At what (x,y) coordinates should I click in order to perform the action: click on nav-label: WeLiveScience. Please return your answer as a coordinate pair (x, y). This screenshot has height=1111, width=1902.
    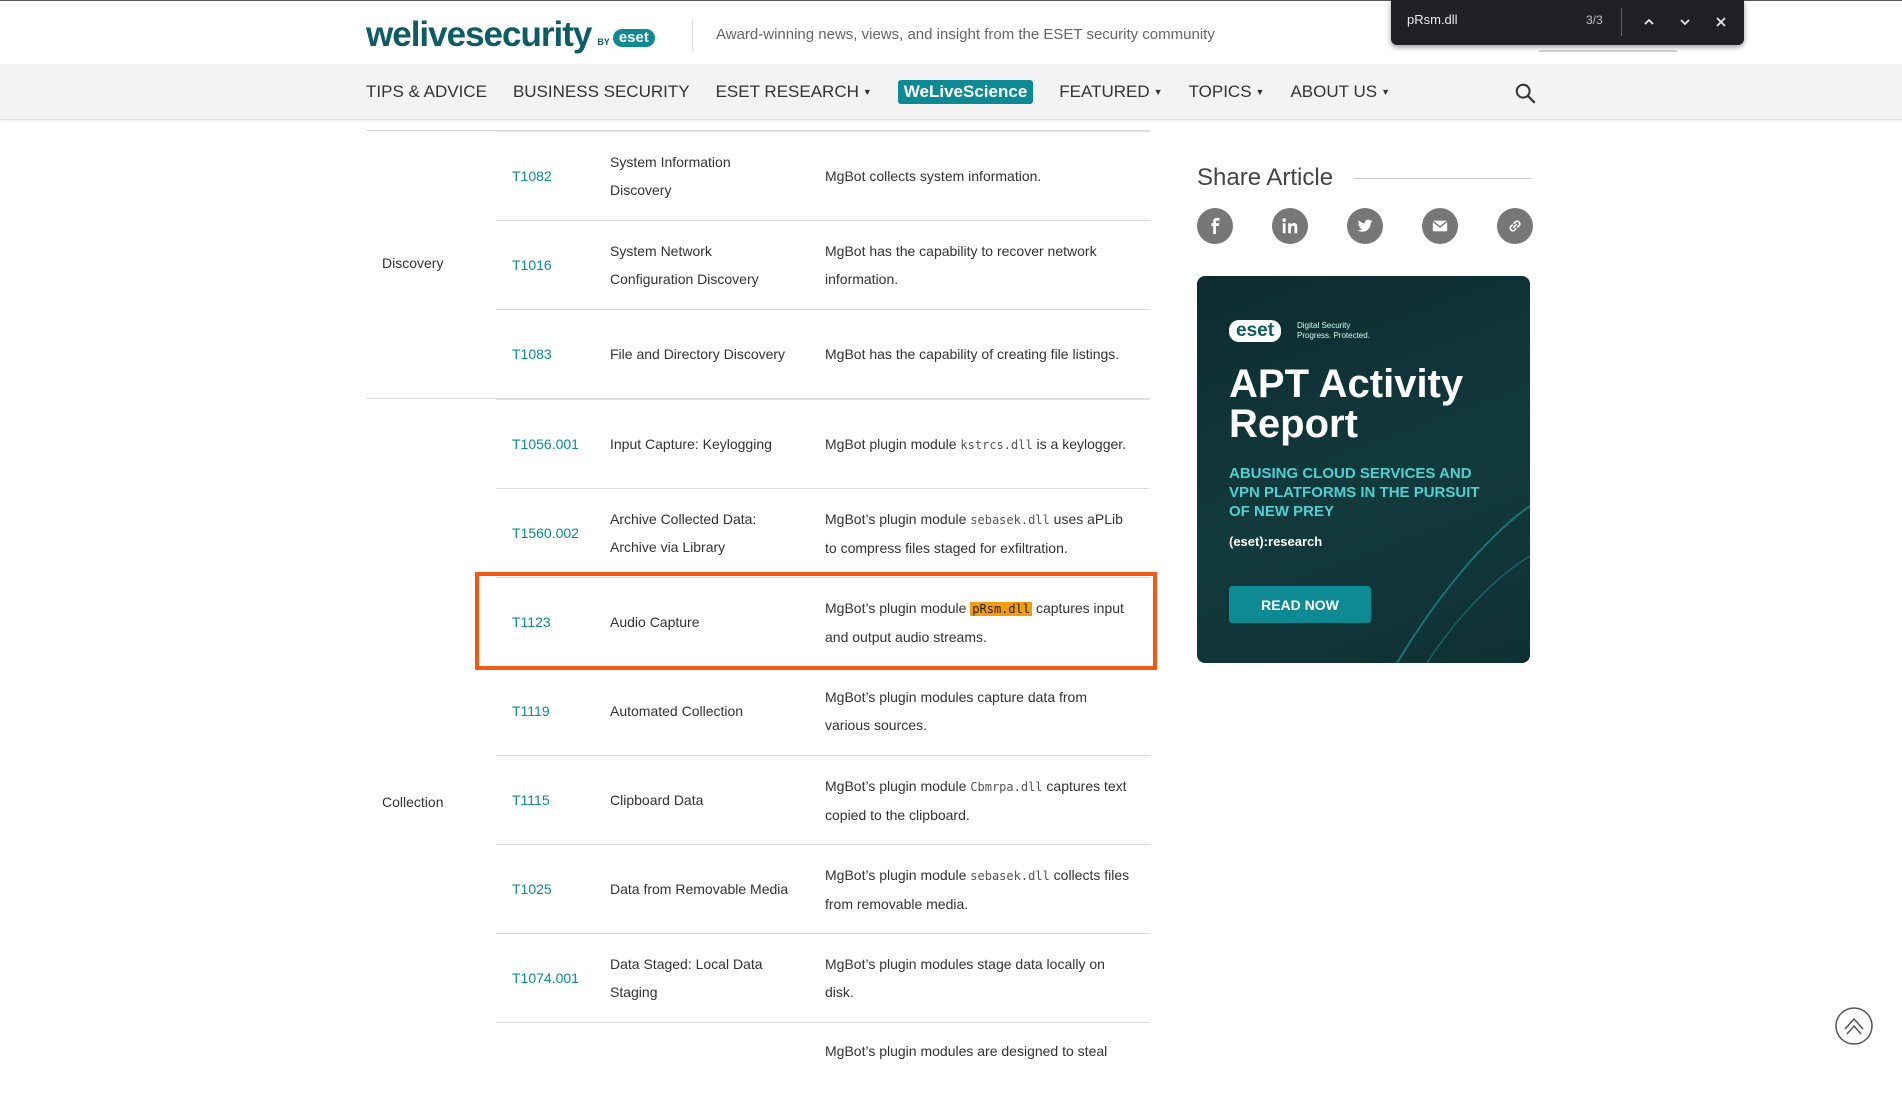
    Looking at the image, I should click on (965, 91).